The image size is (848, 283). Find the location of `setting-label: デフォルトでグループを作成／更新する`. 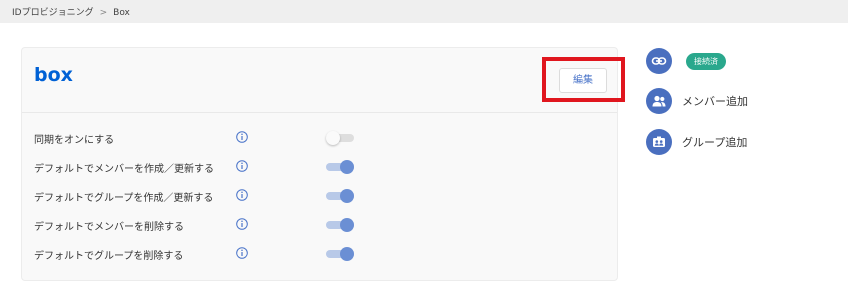

setting-label: デフォルトでグループを作成／更新する is located at coordinates (124, 198).